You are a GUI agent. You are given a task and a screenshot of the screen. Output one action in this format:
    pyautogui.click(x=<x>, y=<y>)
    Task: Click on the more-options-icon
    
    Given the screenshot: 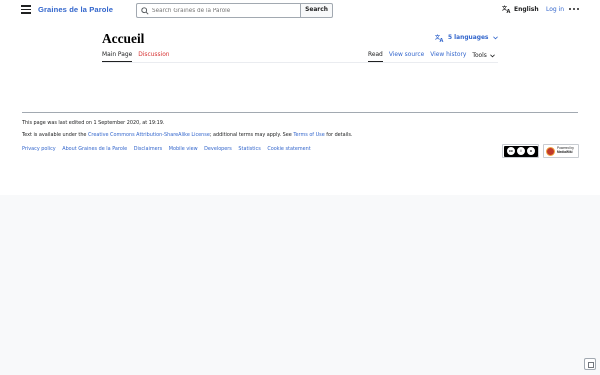 What is the action you would take?
    pyautogui.click(x=574, y=9)
    